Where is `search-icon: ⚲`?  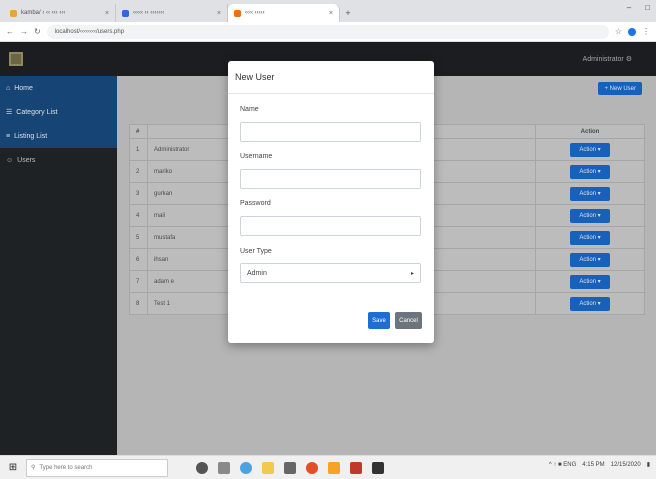 search-icon: ⚲ is located at coordinates (33, 468).